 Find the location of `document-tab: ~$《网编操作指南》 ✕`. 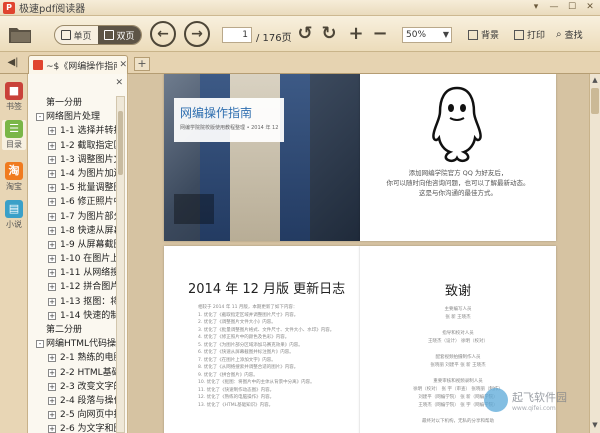

document-tab: ~$《网编操作指南》 ✕ is located at coordinates (78, 64).